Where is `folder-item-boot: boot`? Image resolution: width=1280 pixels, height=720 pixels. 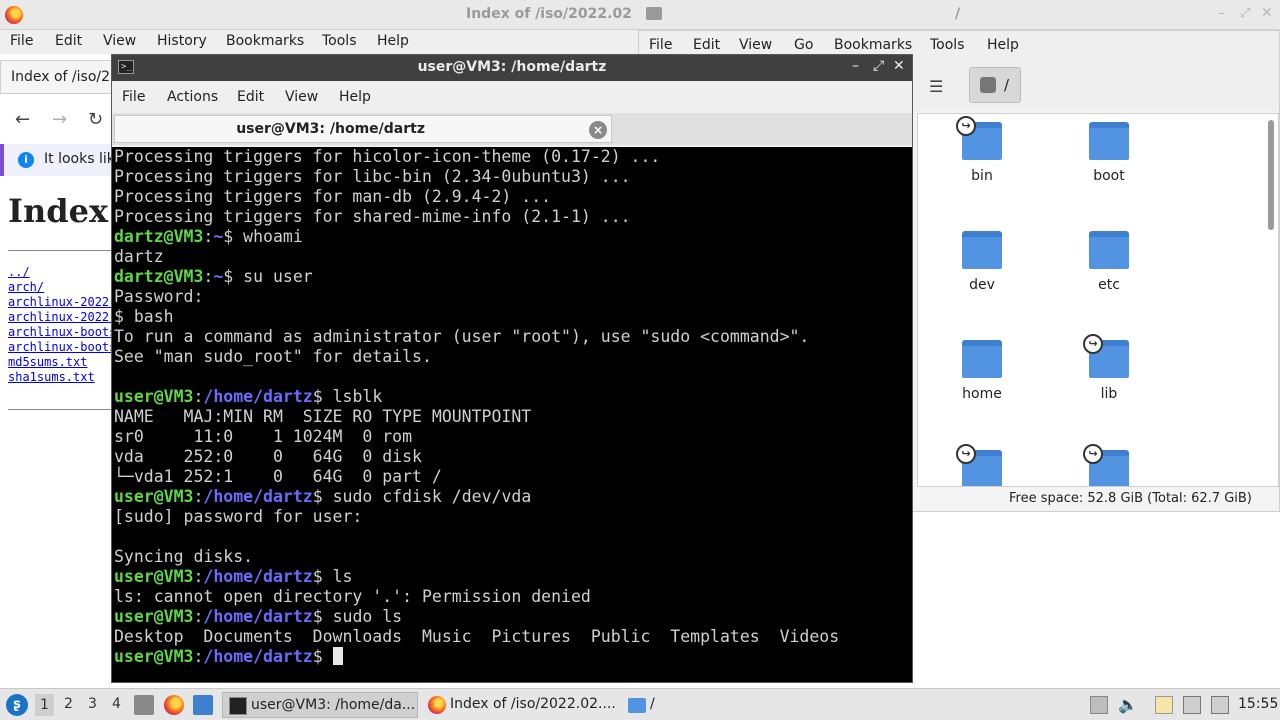 folder-item-boot: boot is located at coordinates (1109, 153).